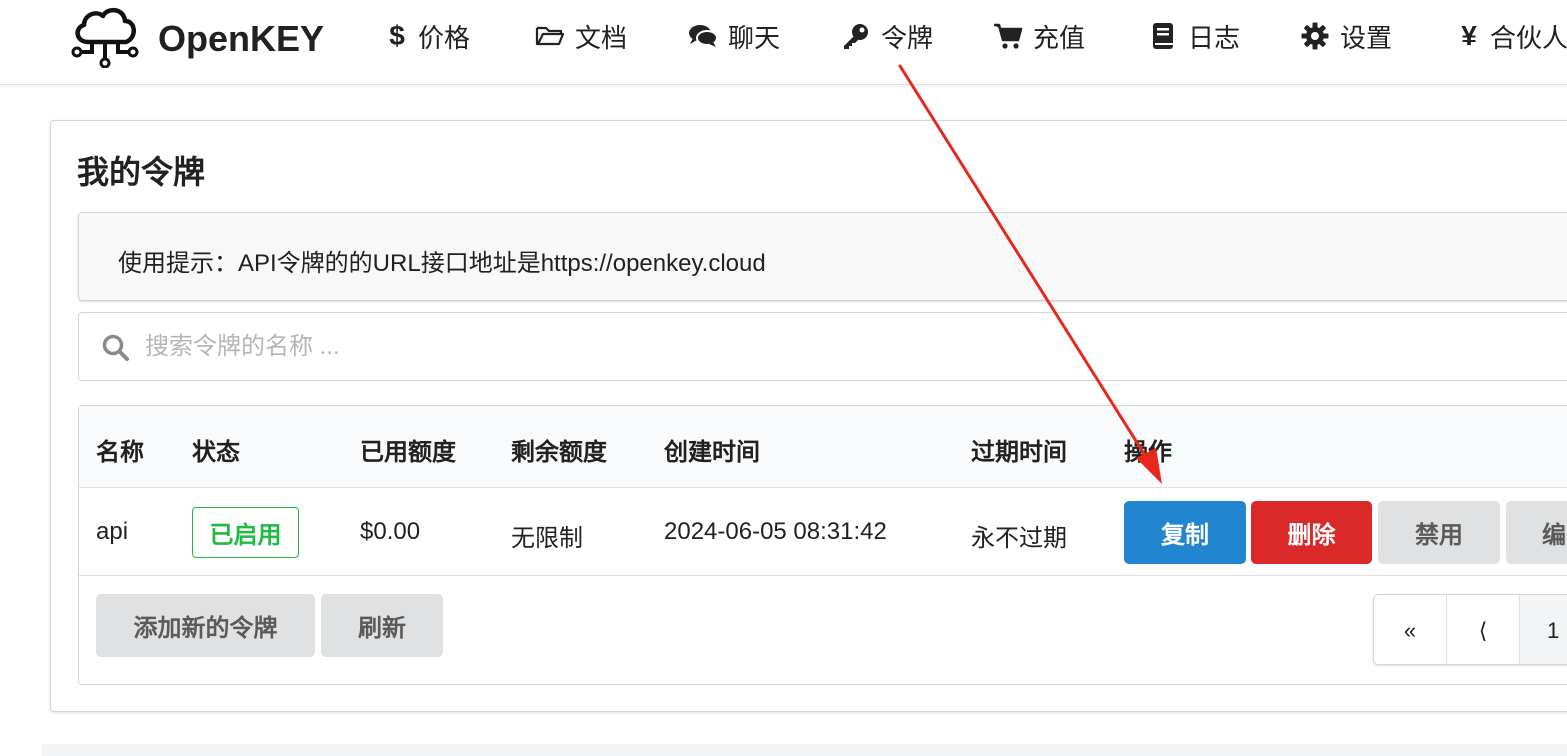 The width and height of the screenshot is (1567, 756). Describe the element at coordinates (1214, 37) in the screenshot. I see `nav-label: 日志` at that location.